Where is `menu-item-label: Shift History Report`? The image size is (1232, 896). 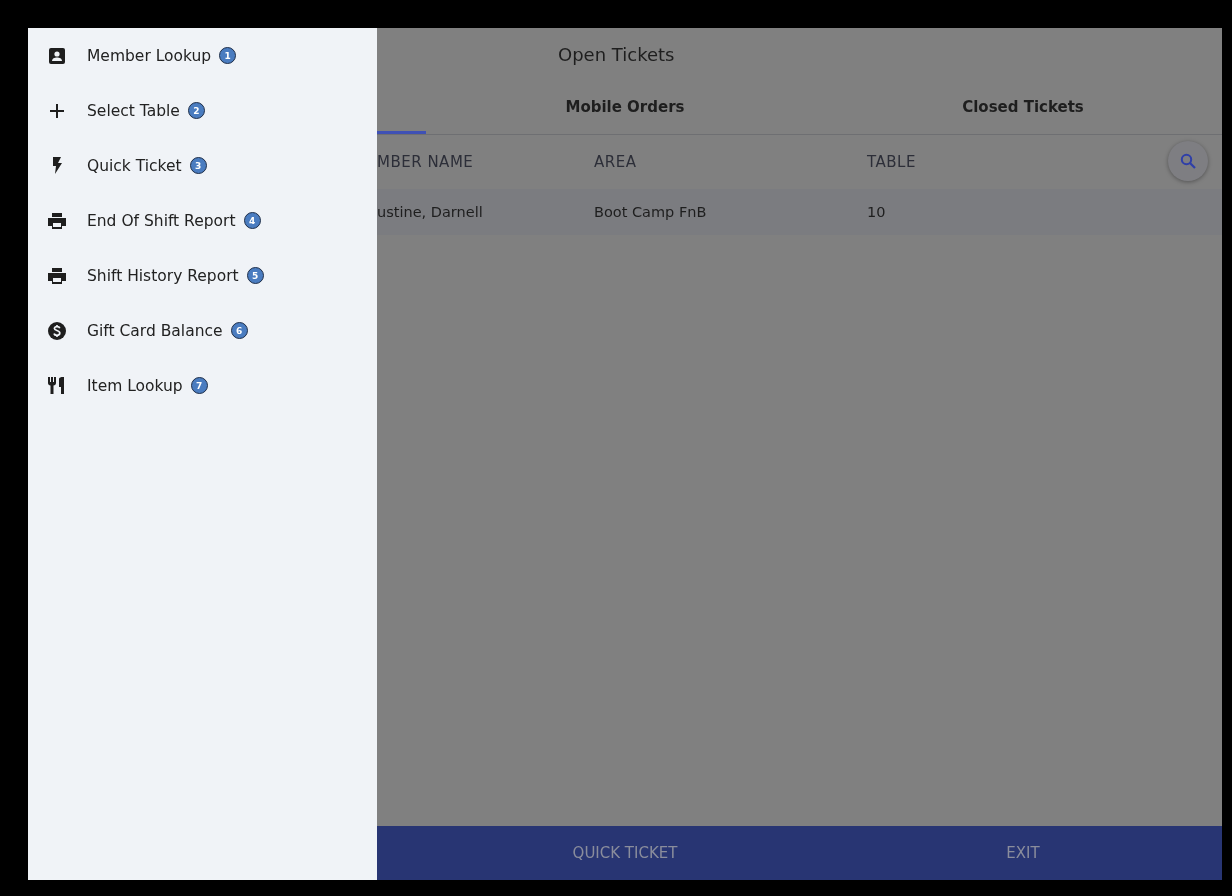
menu-item-label: Shift History Report is located at coordinates (163, 275).